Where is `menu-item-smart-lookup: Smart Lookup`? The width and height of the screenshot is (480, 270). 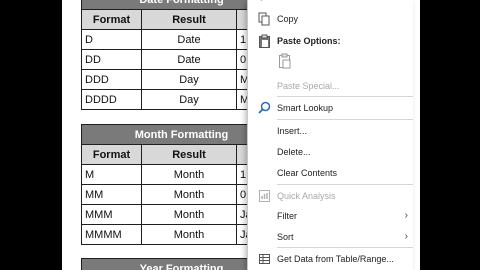
menu-item-smart-lookup: Smart Lookup is located at coordinates (330, 108).